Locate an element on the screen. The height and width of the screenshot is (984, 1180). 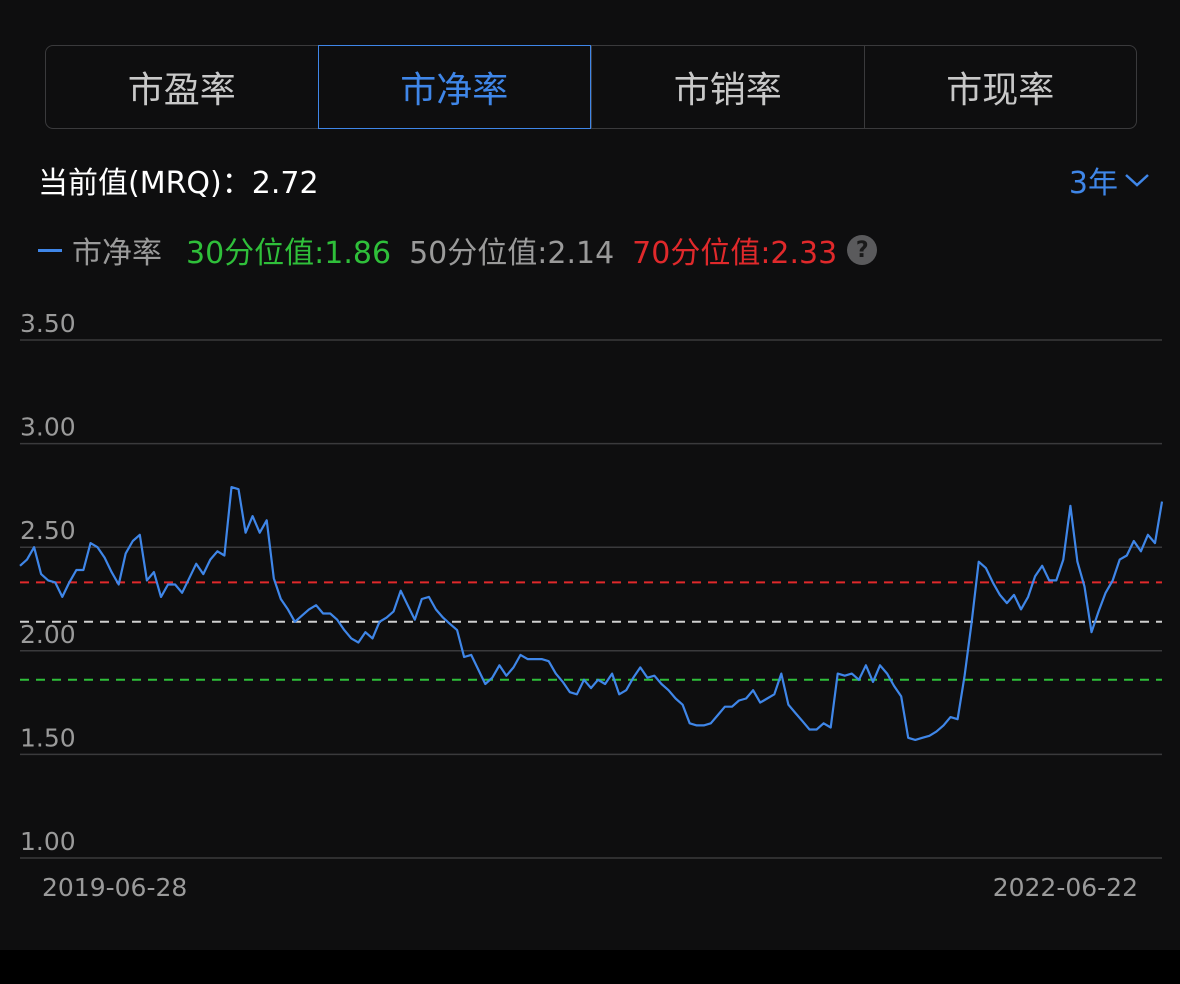
legend: 市净率 30分位值:1.86 50分位值:2.14 70分位值:2.33 ? is located at coordinates (458, 250).